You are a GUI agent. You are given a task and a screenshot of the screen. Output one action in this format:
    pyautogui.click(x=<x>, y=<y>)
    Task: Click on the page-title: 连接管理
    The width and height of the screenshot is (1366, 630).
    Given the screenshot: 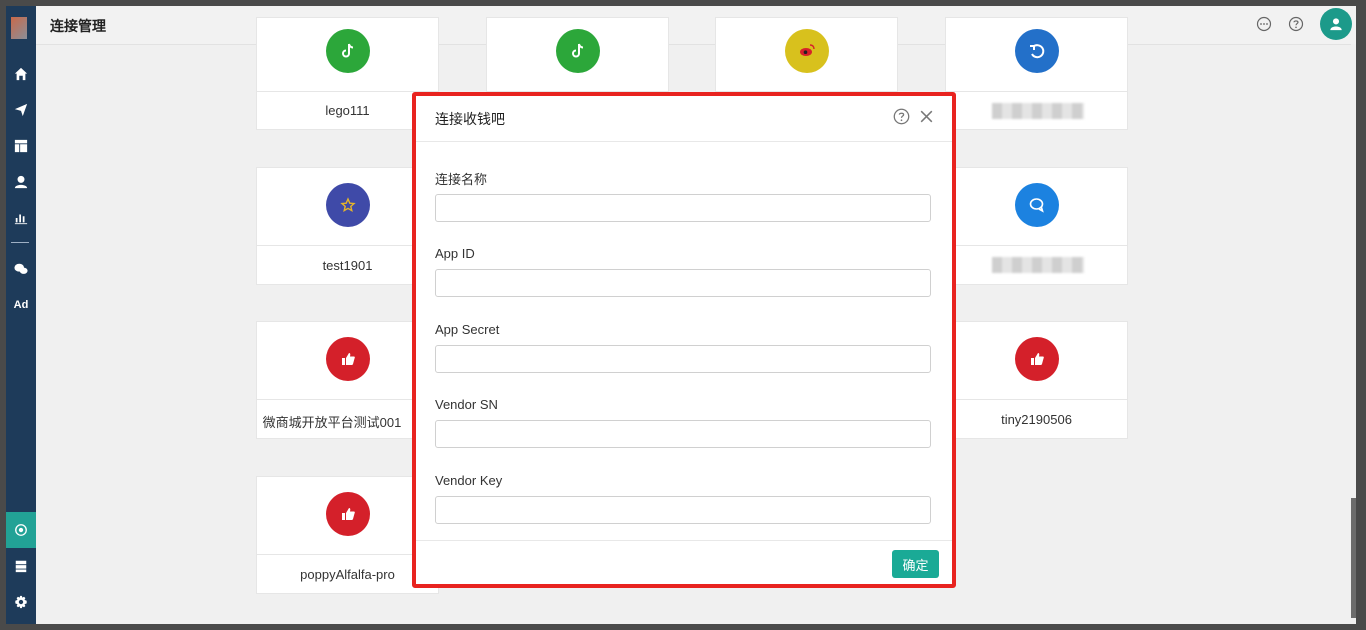 What is the action you would take?
    pyautogui.click(x=78, y=26)
    